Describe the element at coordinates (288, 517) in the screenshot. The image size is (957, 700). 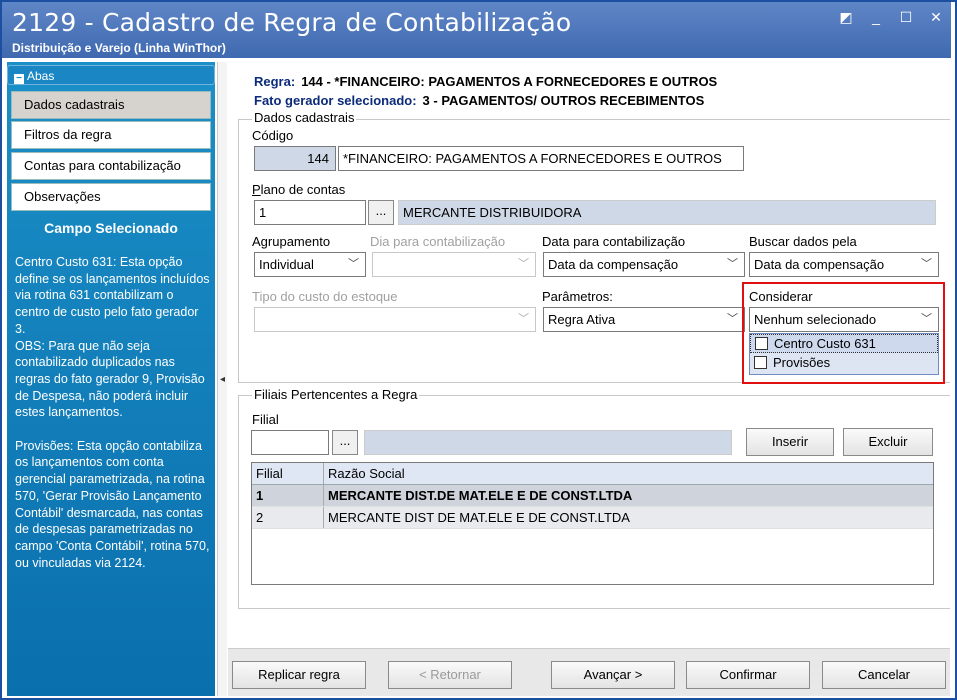
I see `cell-filial: 2` at that location.